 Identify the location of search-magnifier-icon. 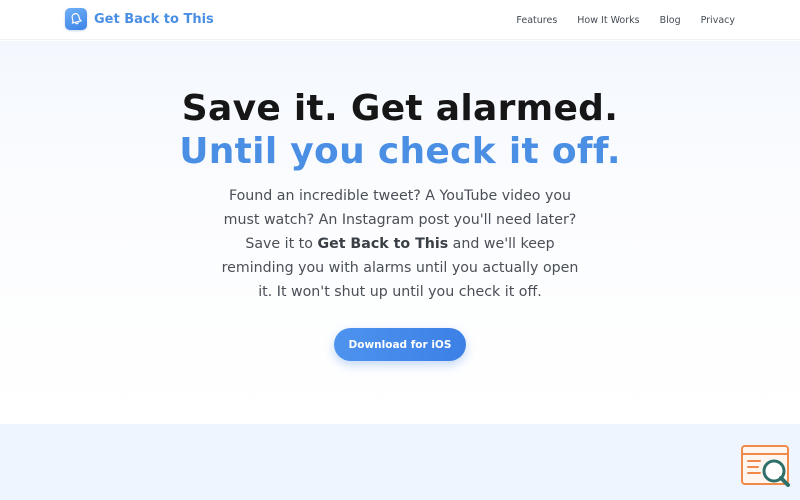
(766, 467).